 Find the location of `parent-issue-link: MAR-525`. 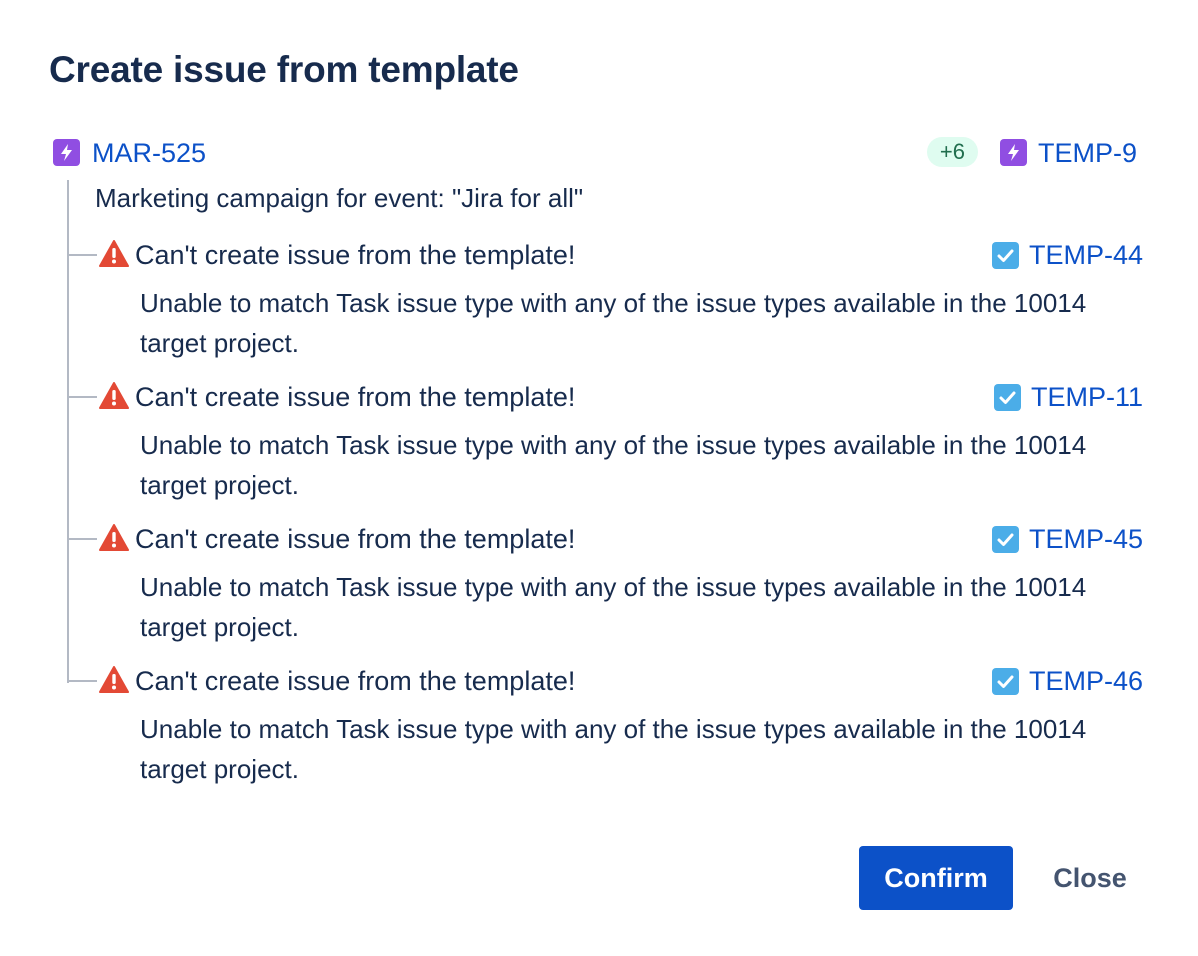

parent-issue-link: MAR-525 is located at coordinates (149, 153).